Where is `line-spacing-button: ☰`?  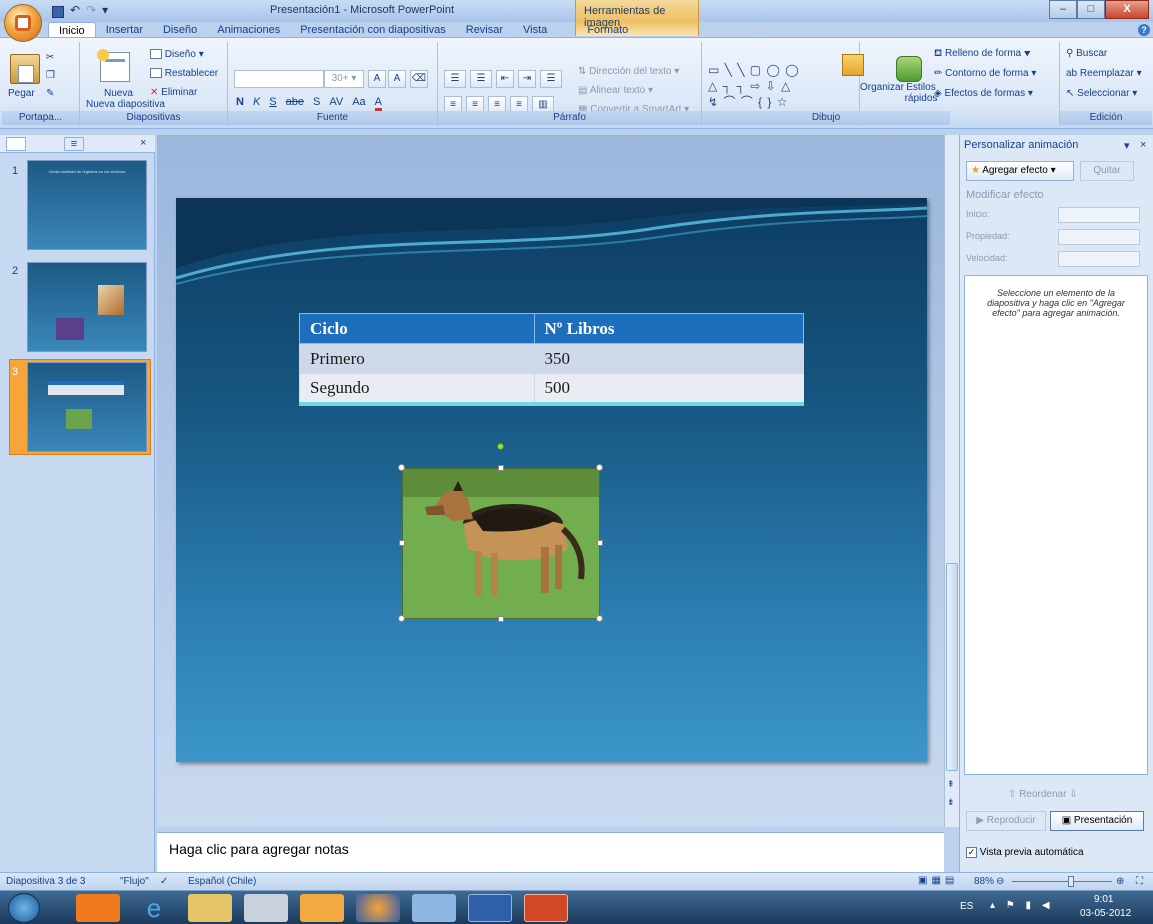 line-spacing-button: ☰ is located at coordinates (551, 79).